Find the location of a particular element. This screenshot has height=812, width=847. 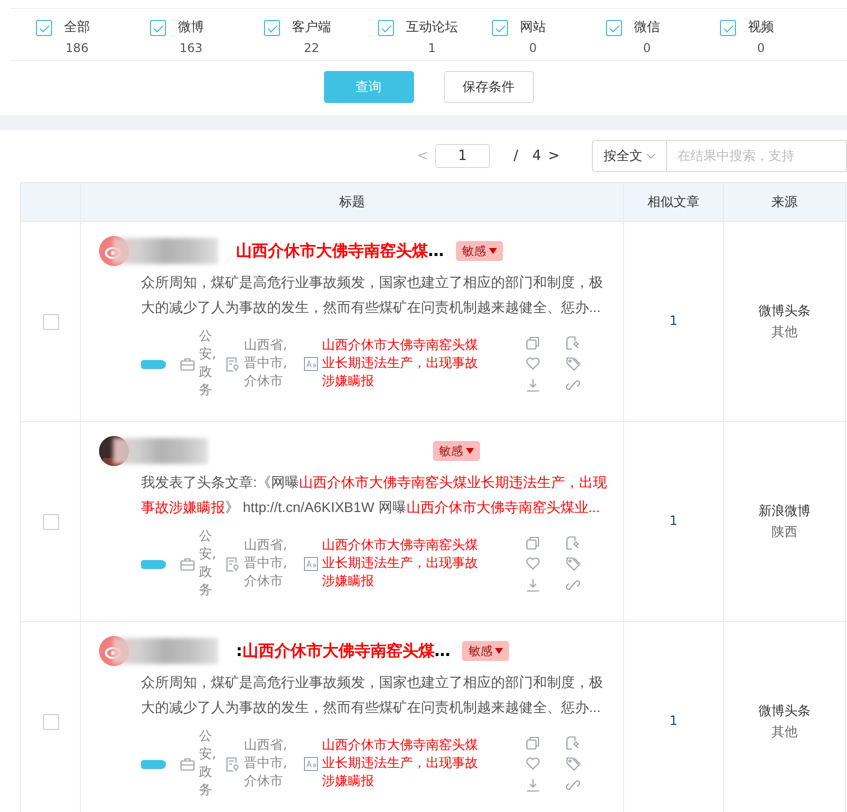

filter-label: 网站 is located at coordinates (533, 28).